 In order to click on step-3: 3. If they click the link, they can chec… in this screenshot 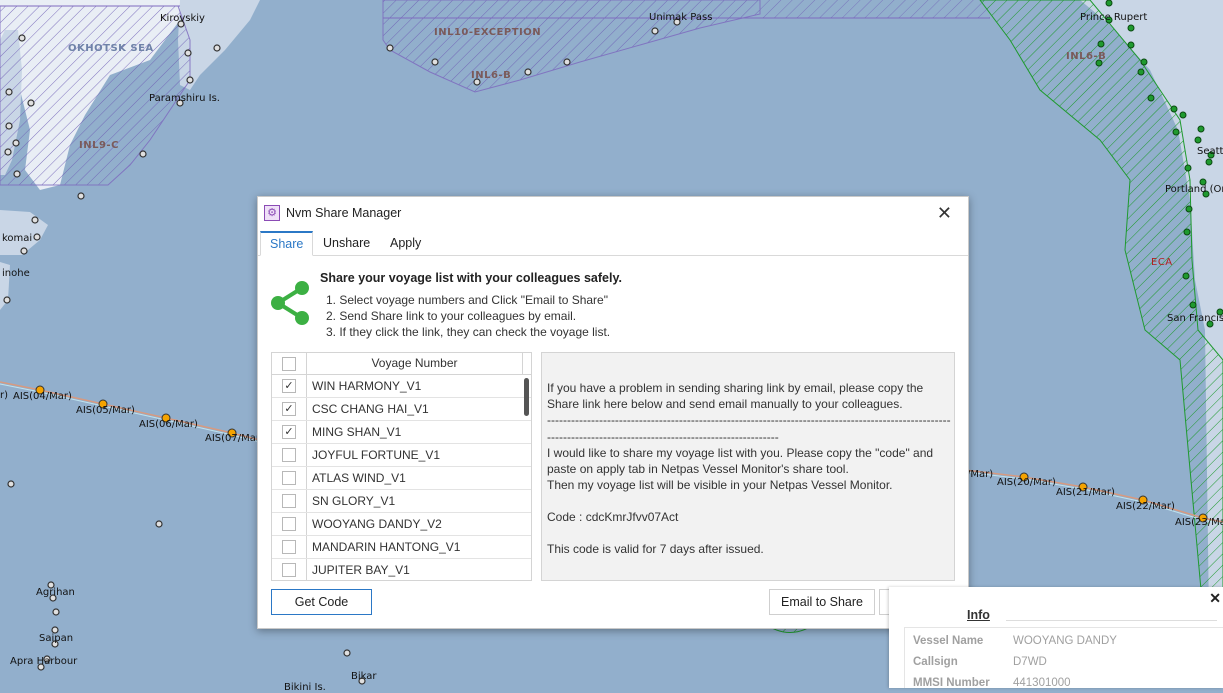, I will do `click(468, 332)`.